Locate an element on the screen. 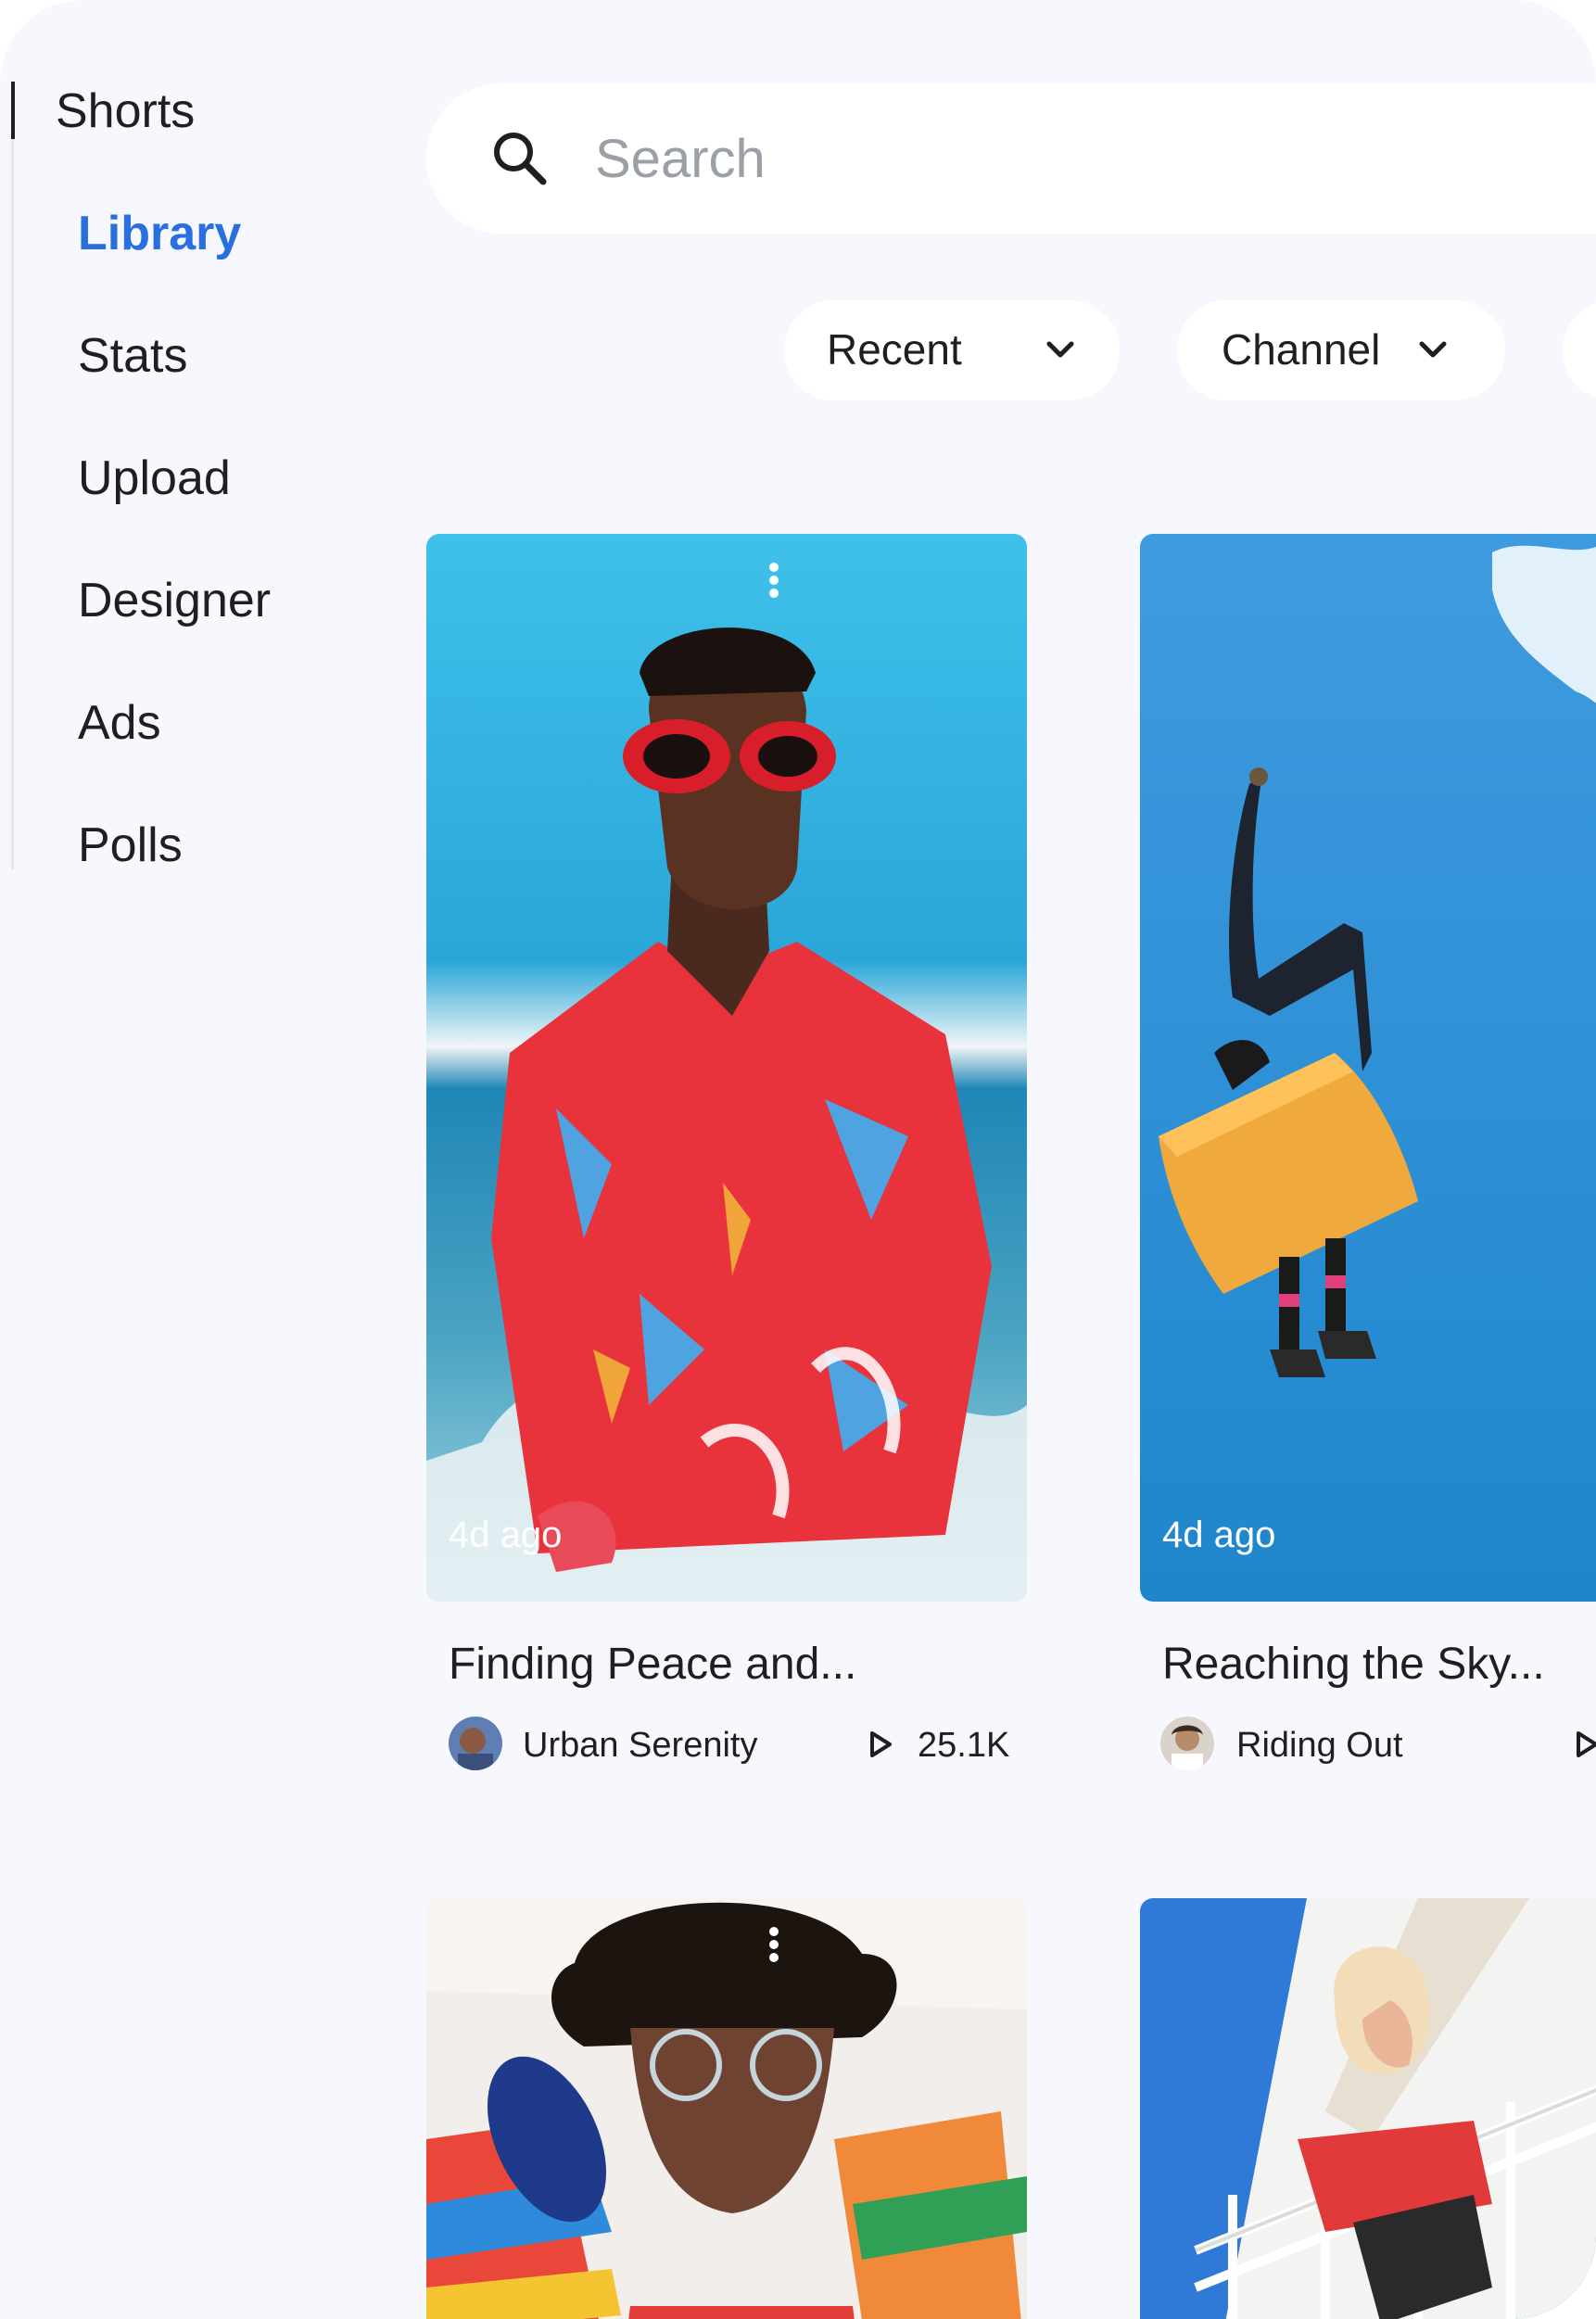  search-icon is located at coordinates (519, 157).